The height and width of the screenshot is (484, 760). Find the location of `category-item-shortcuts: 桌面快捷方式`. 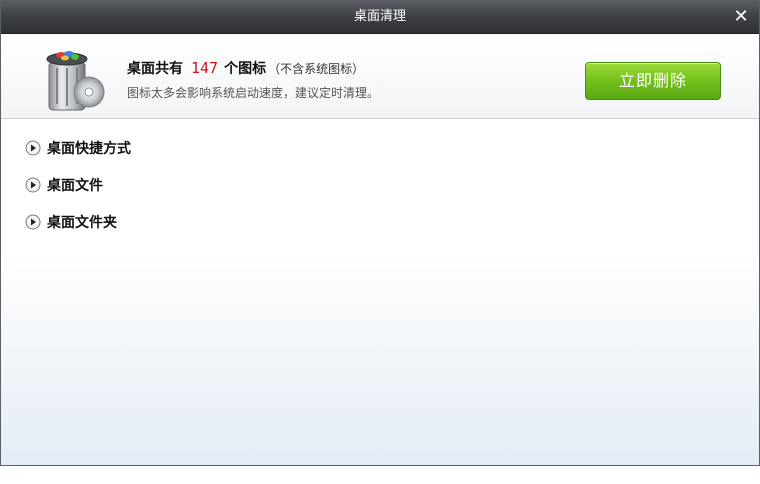

category-item-shortcuts: 桌面快捷方式 is located at coordinates (78, 147).